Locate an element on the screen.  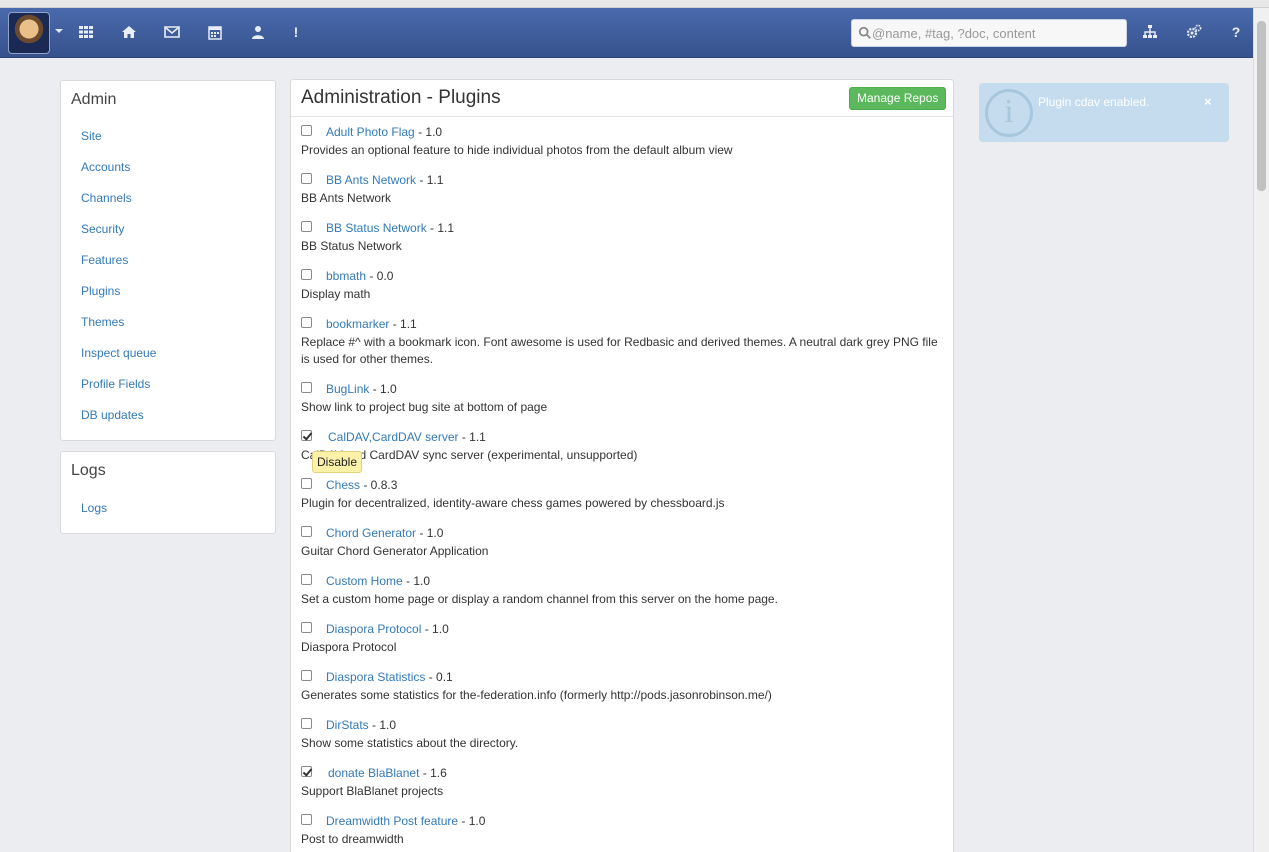
sidebar-item-logs: Logs is located at coordinates (94, 508).